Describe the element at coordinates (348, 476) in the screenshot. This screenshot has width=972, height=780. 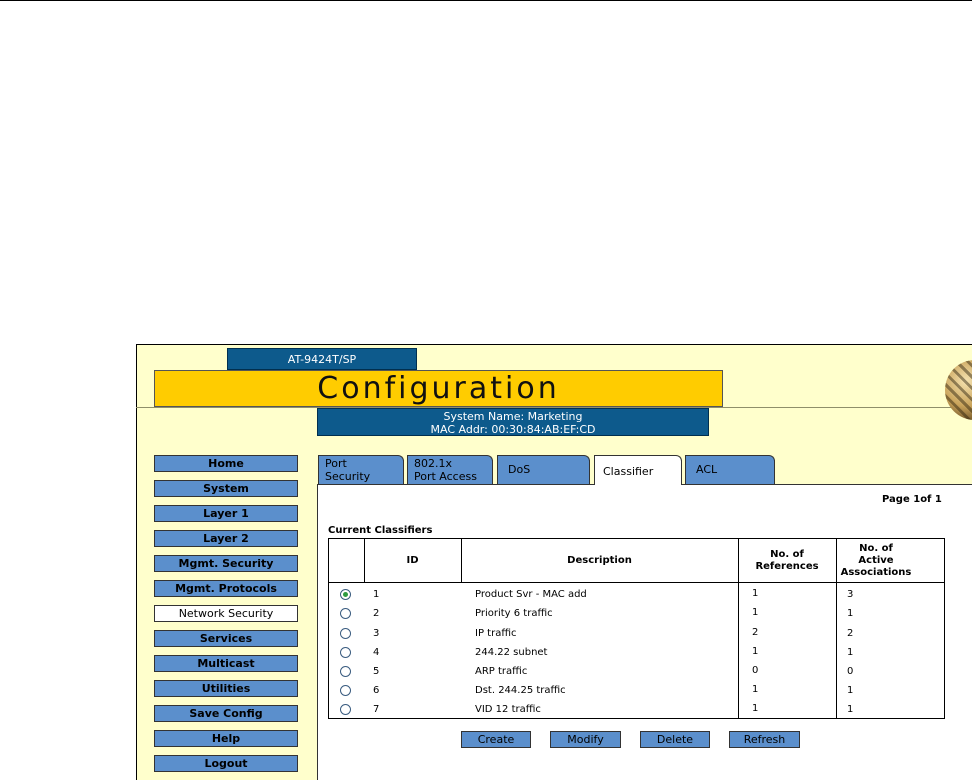
I see `tab-label-line2: Security` at that location.